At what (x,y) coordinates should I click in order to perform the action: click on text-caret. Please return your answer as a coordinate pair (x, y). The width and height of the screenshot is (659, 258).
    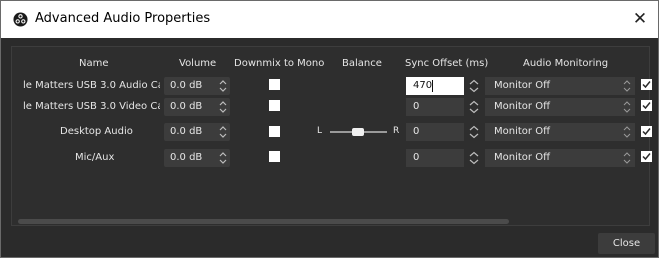
    Looking at the image, I should click on (432, 86).